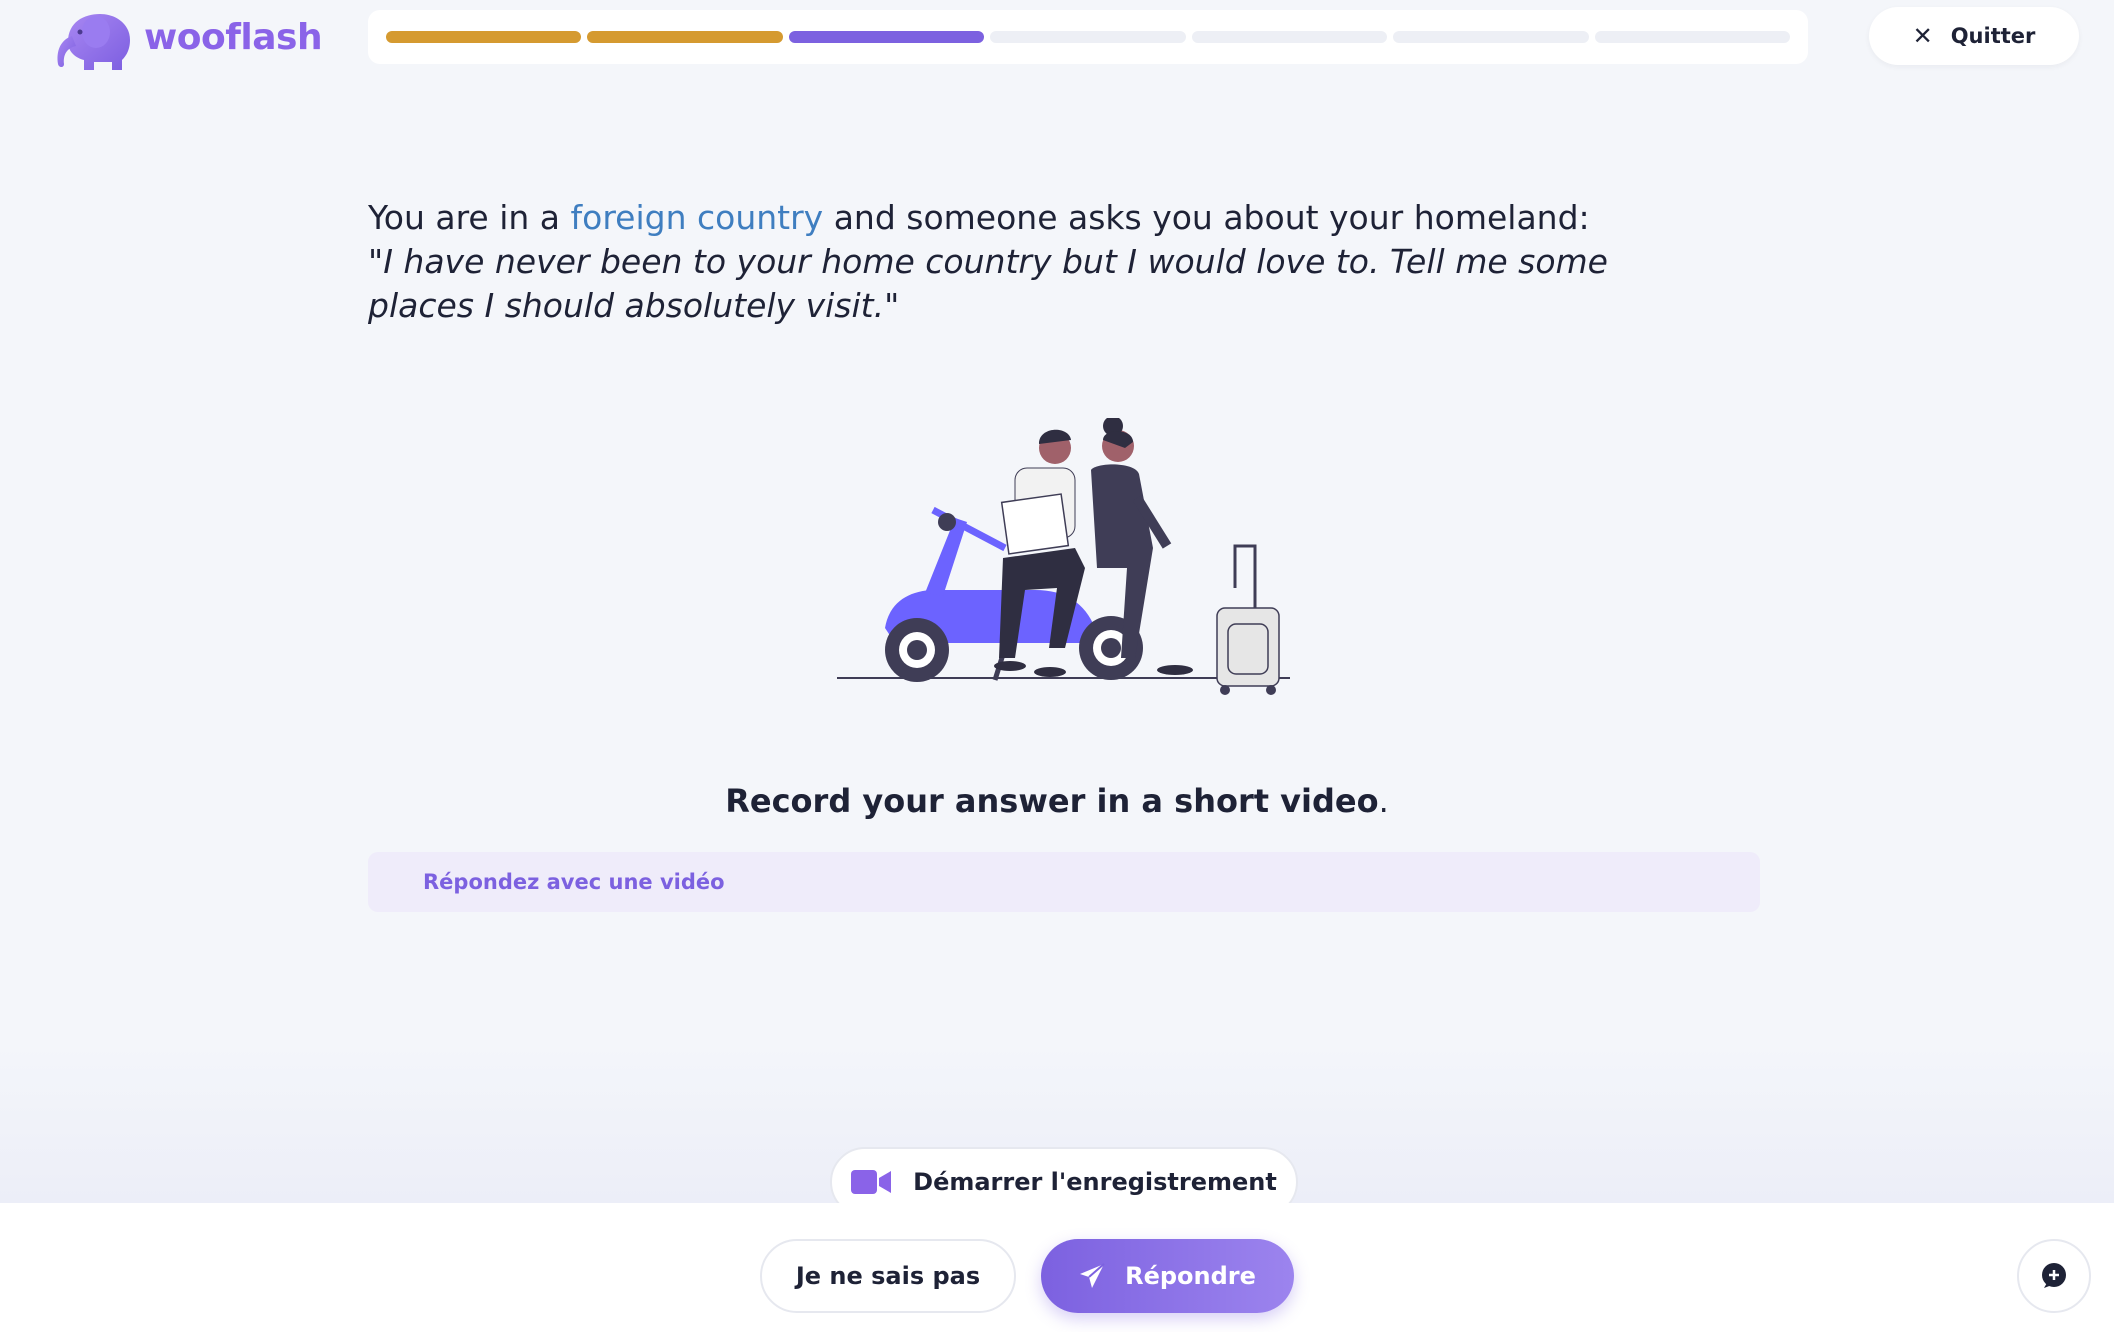  I want to click on start-recording-label: Démarrer l'enregistrement, so click(1095, 1182).